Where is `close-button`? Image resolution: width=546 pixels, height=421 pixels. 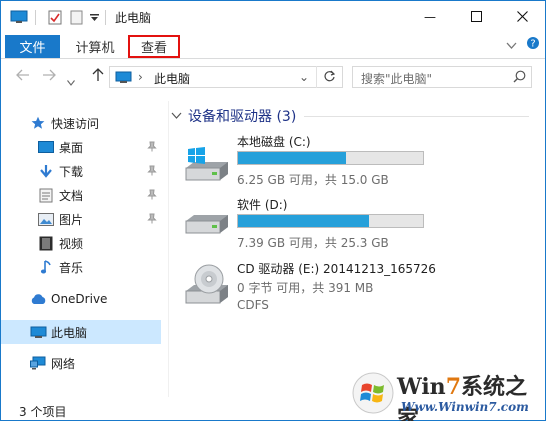 close-button is located at coordinates (522, 16).